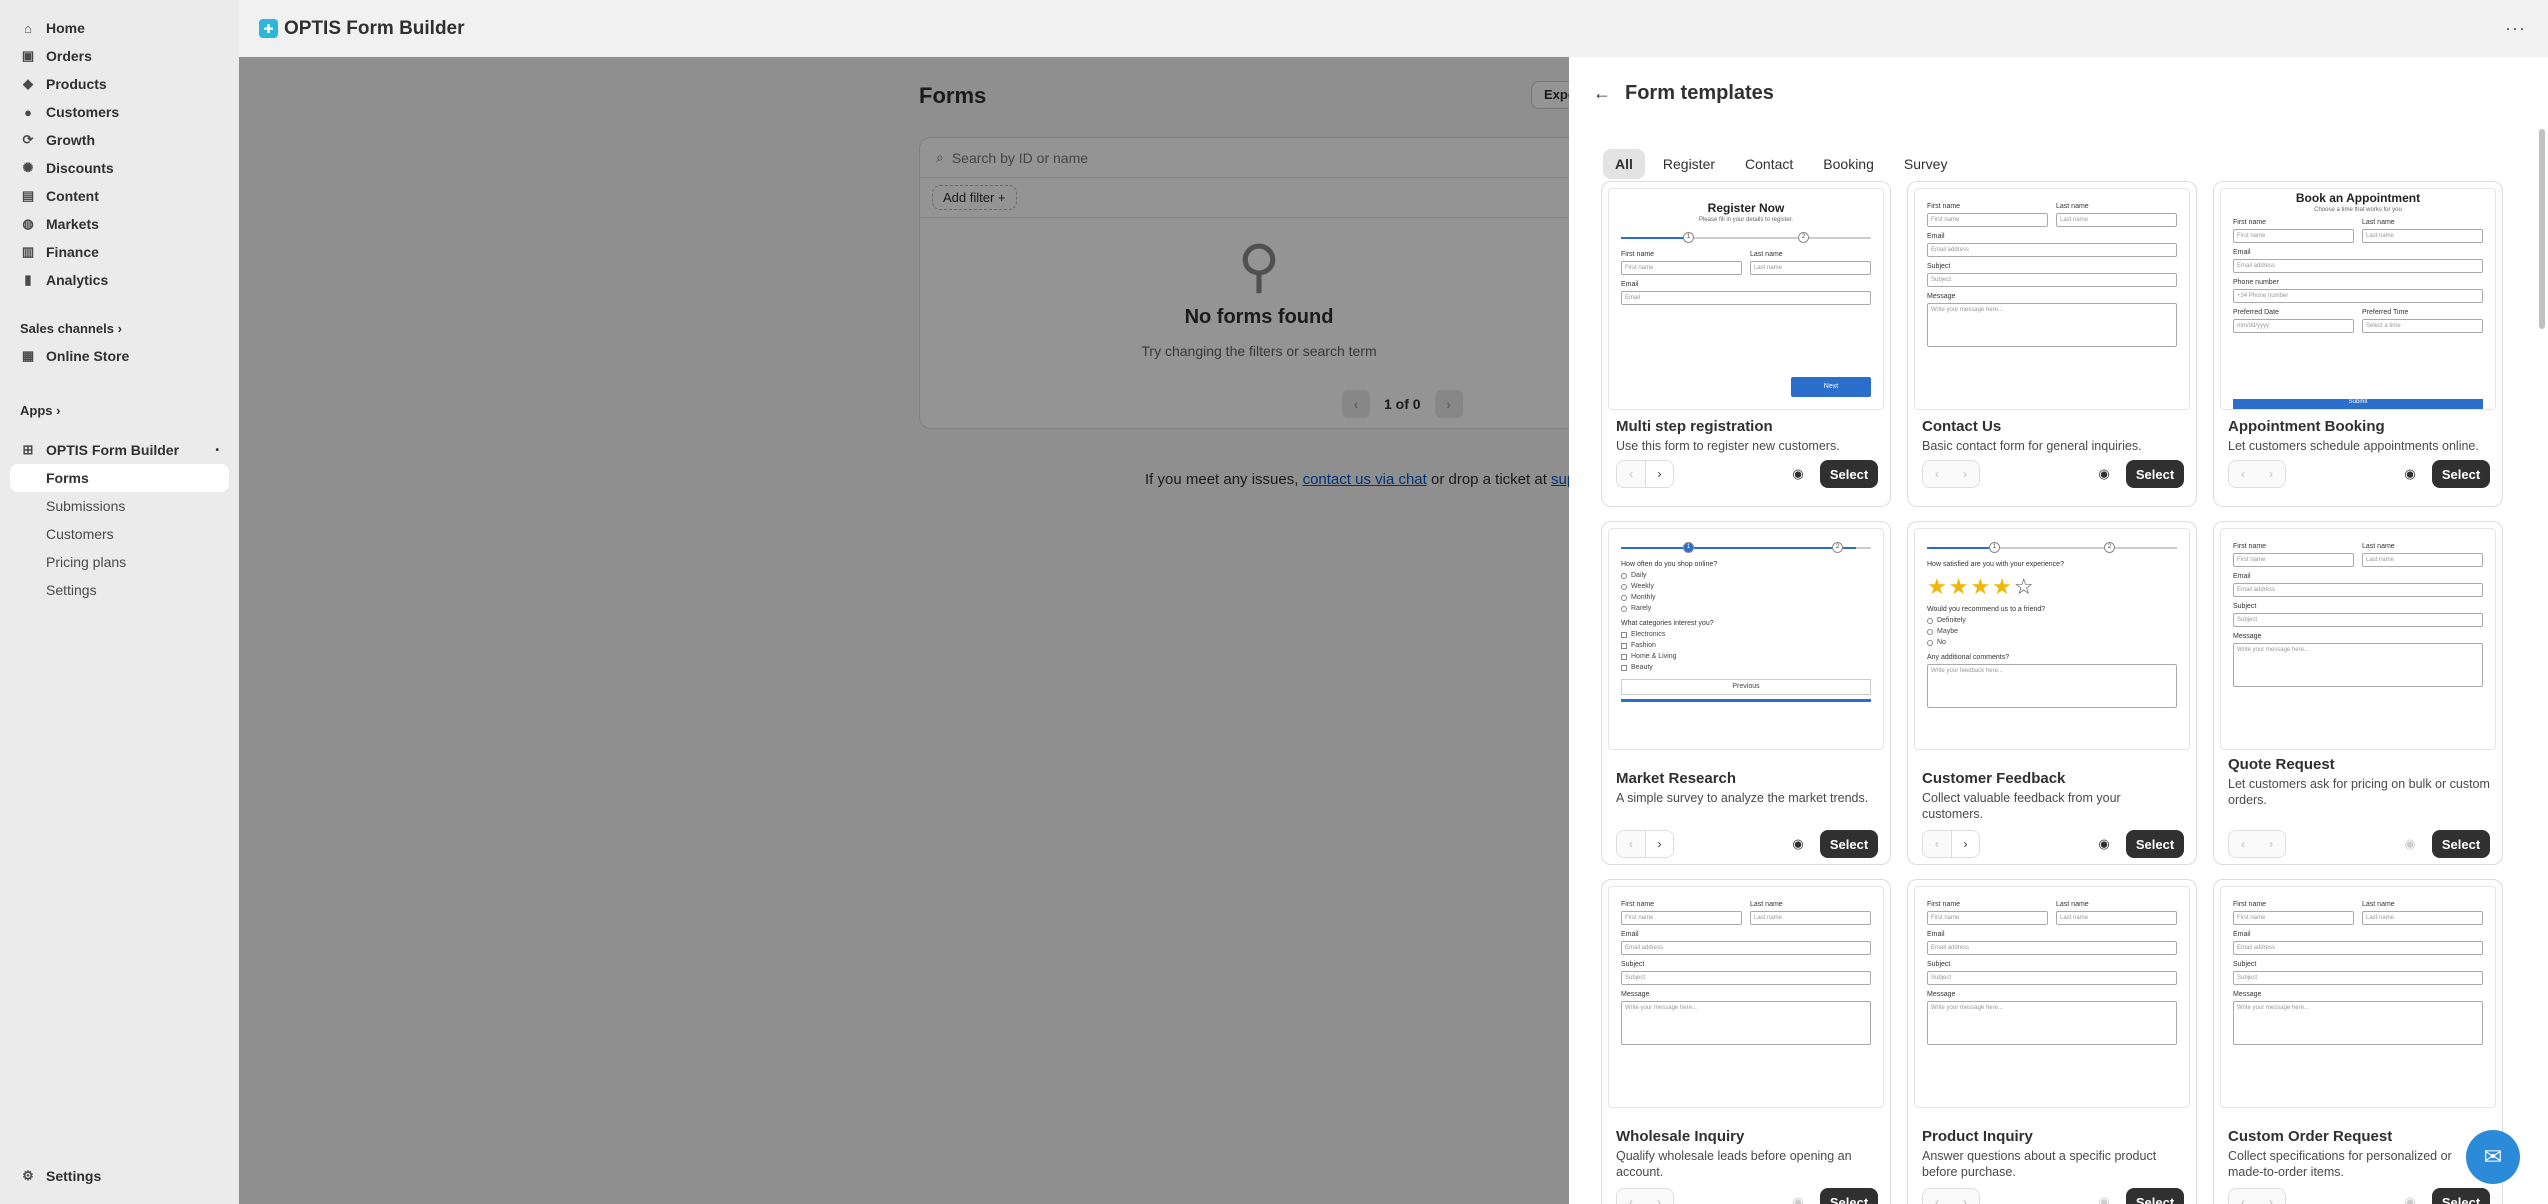 The width and height of the screenshot is (2548, 1204). I want to click on template-name: Market Research, so click(1676, 778).